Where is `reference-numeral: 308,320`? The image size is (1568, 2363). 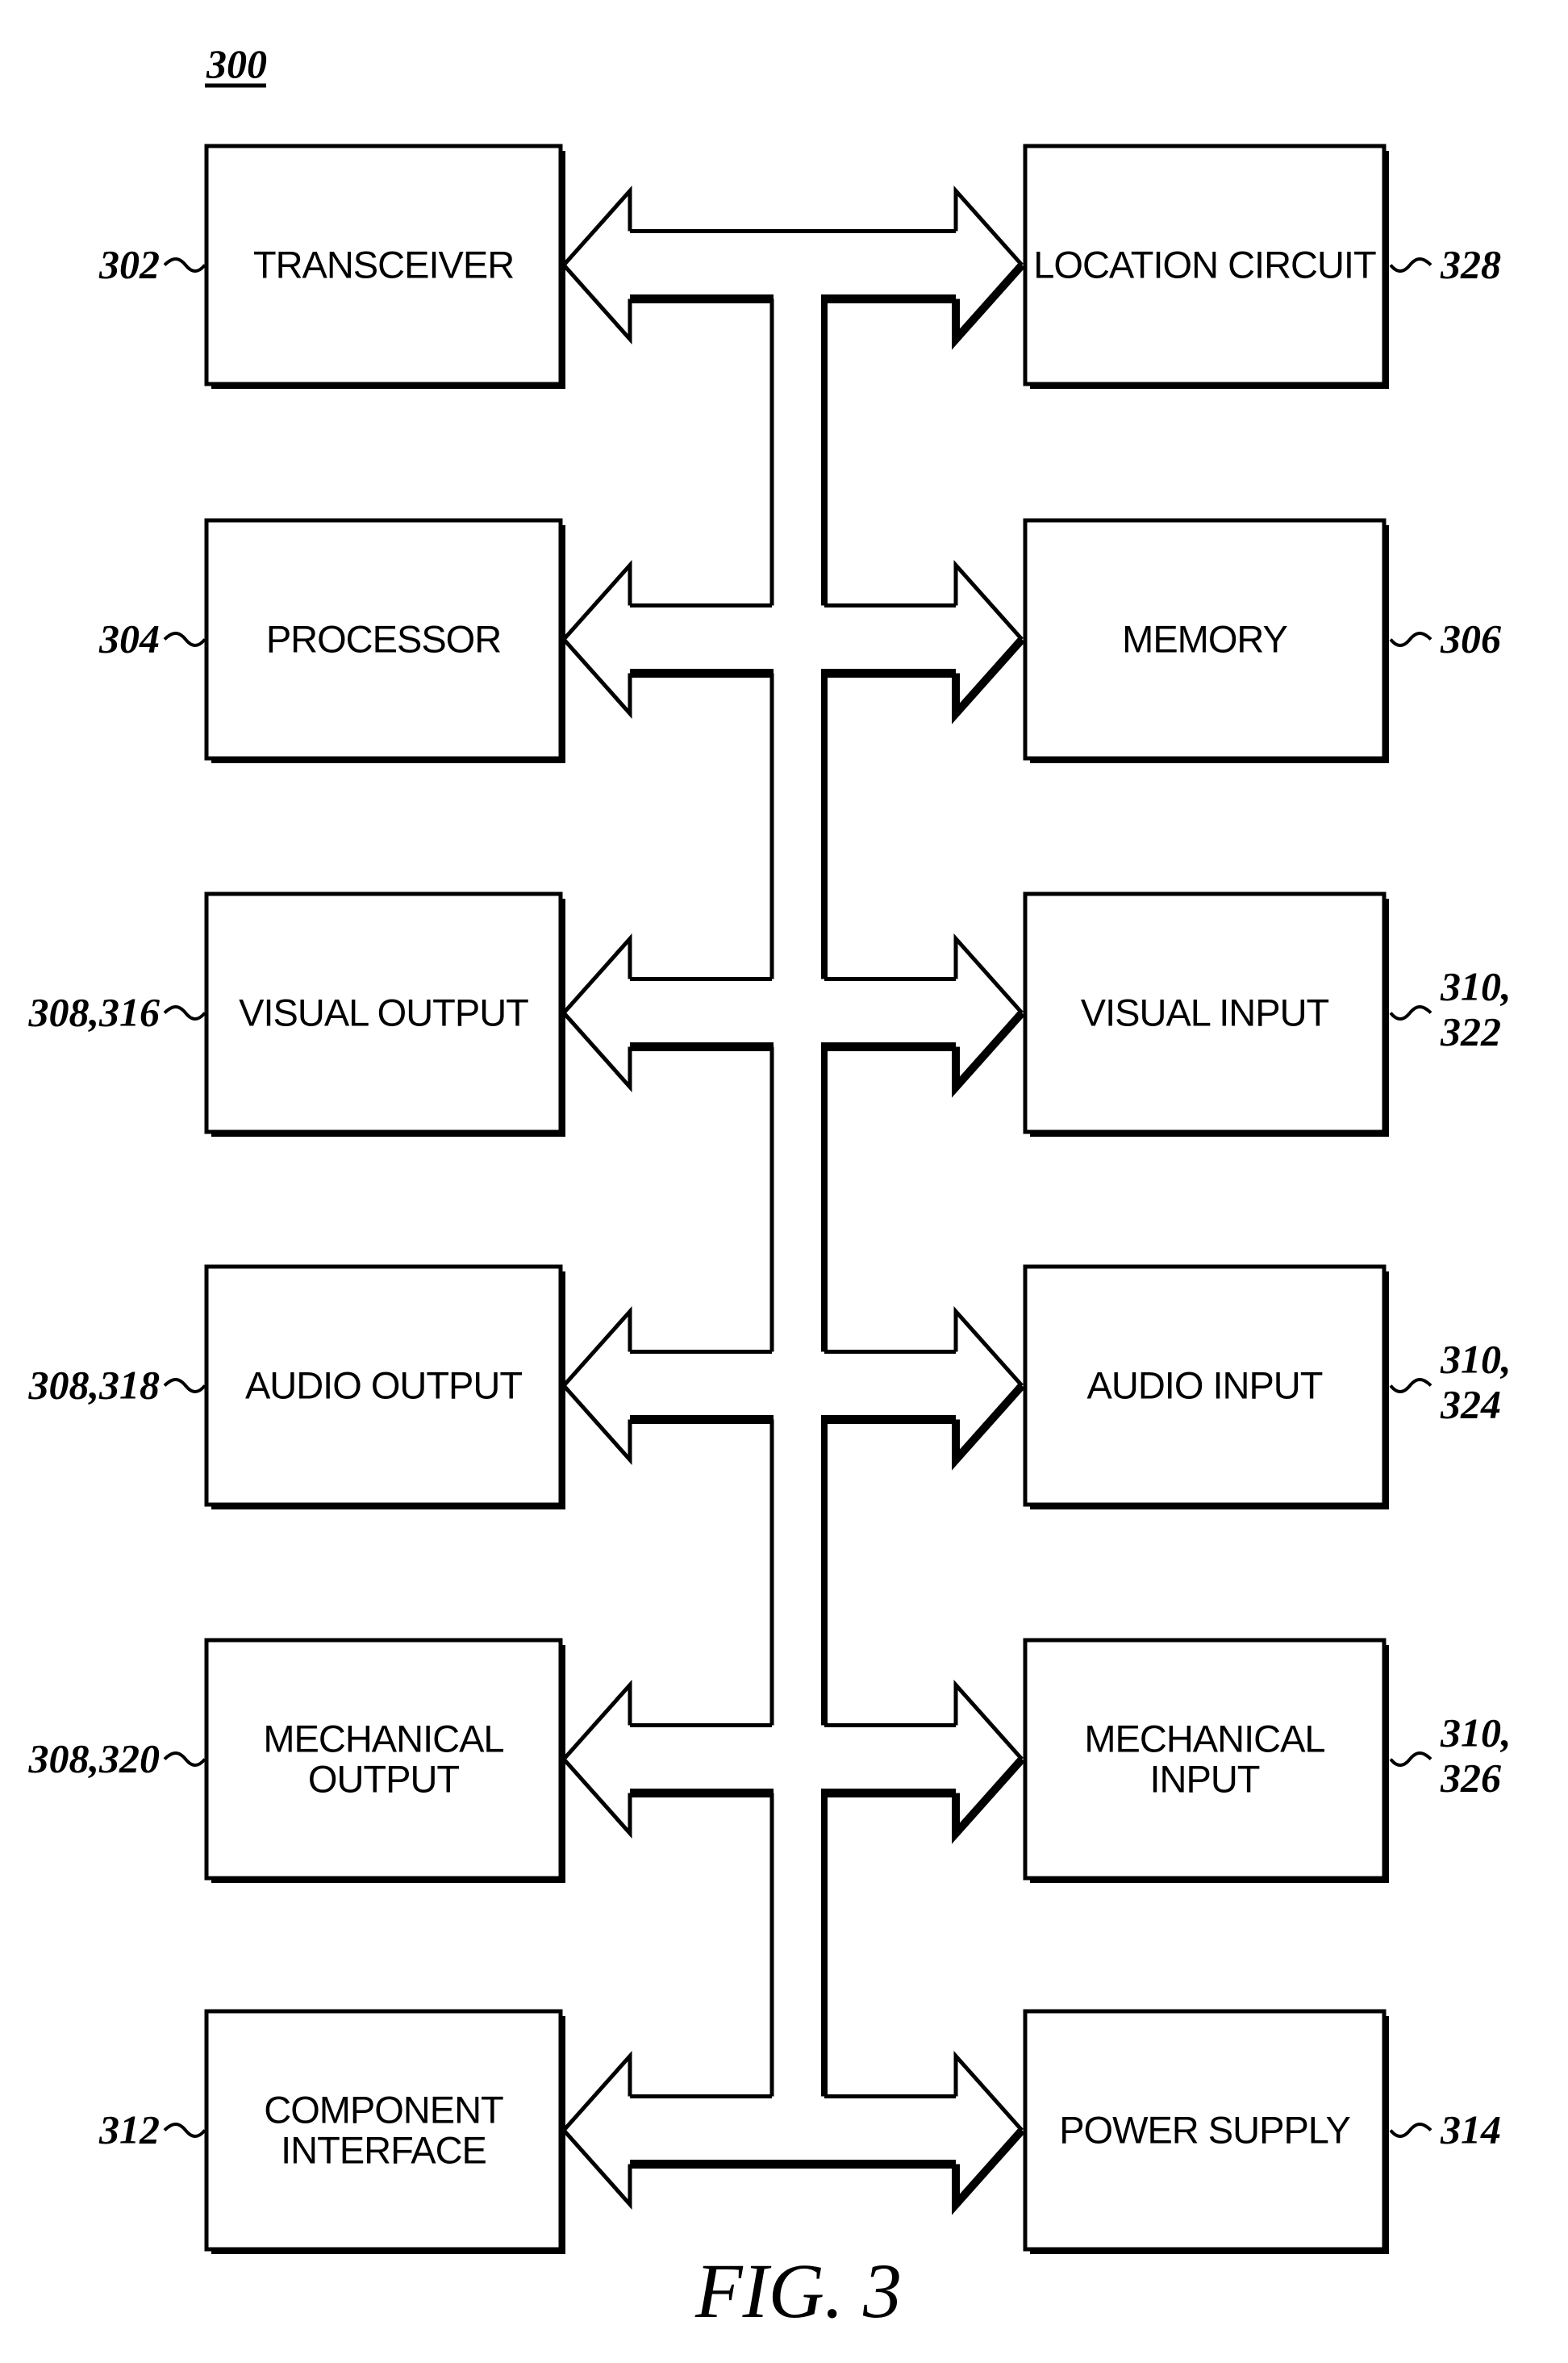
reference-numeral: 308,320 is located at coordinates (117, 1759).